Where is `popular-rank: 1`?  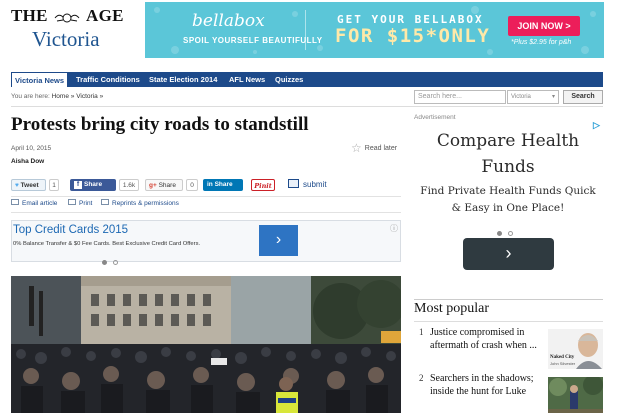
popular-rank: 1 is located at coordinates (421, 332).